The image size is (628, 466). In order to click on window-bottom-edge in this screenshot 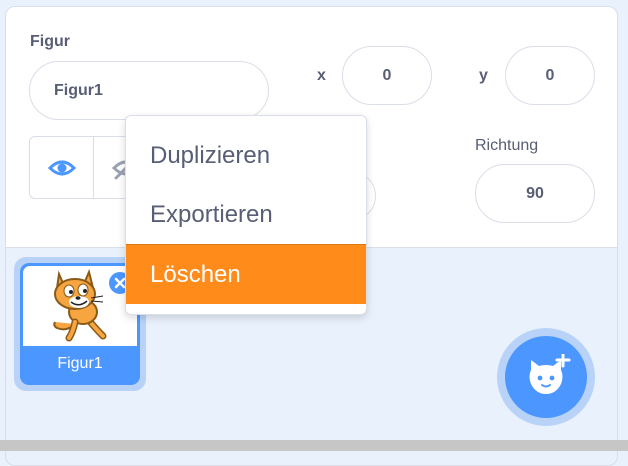, I will do `click(314, 445)`.